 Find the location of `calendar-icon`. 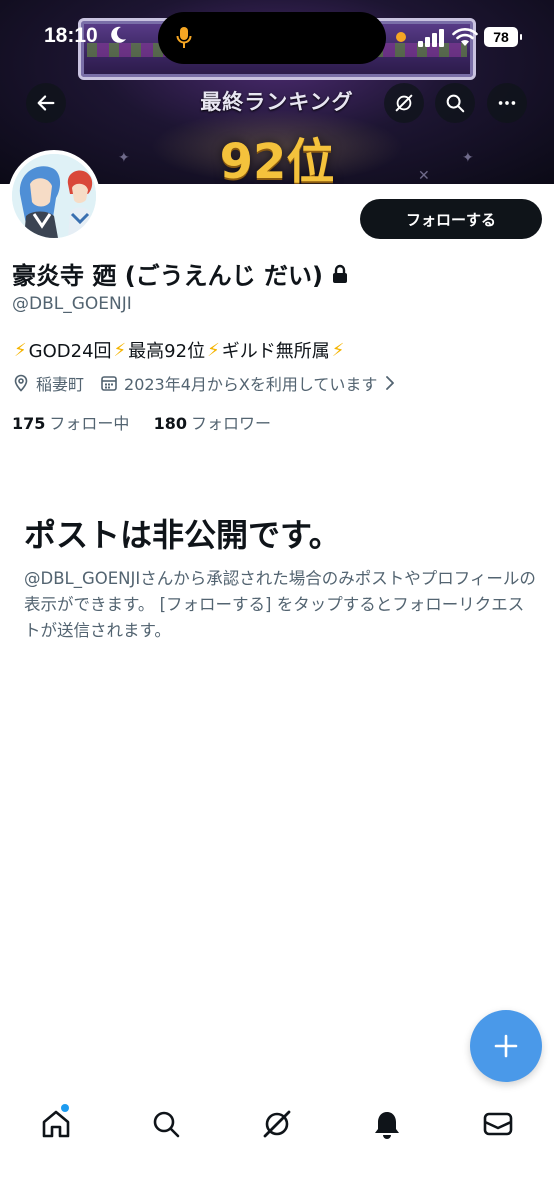

calendar-icon is located at coordinates (109, 383).